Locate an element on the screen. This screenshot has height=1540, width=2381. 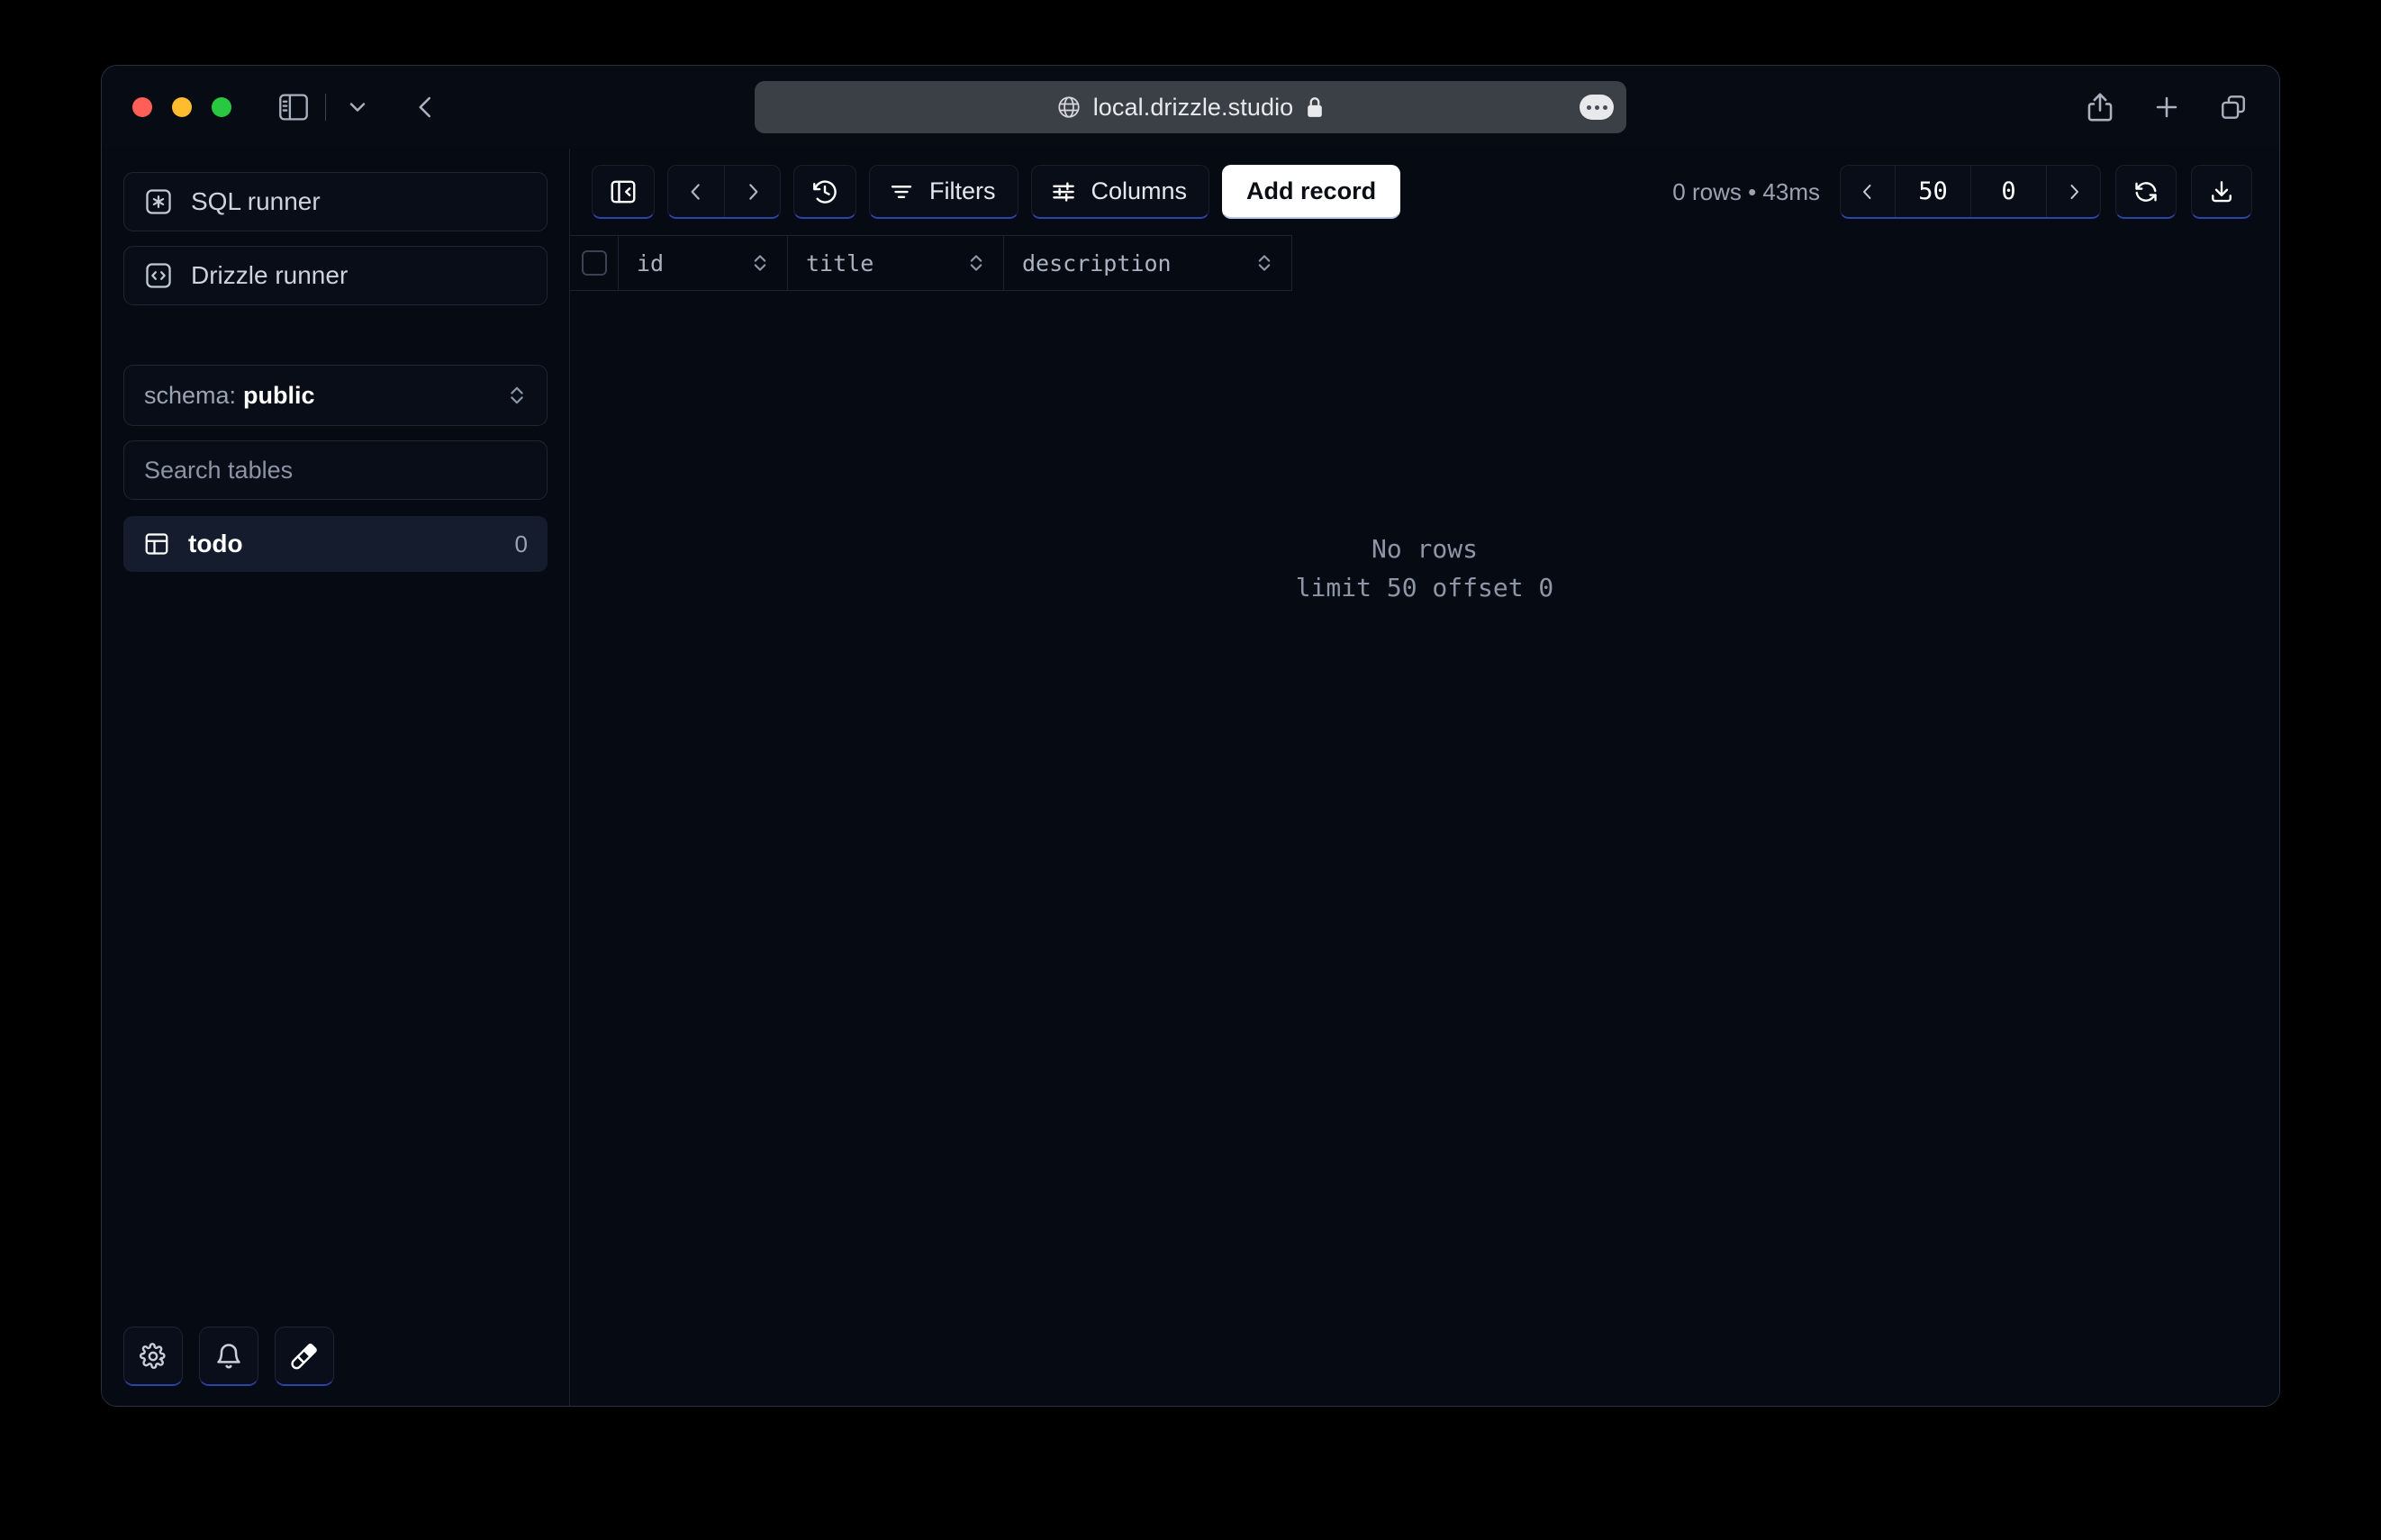
pagination-next-button is located at coordinates (2073, 191).